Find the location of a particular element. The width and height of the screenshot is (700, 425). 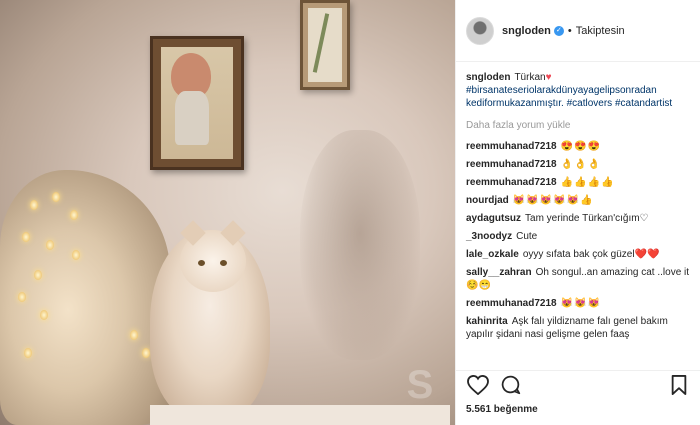

caption-heart: ♥ is located at coordinates (548, 77).